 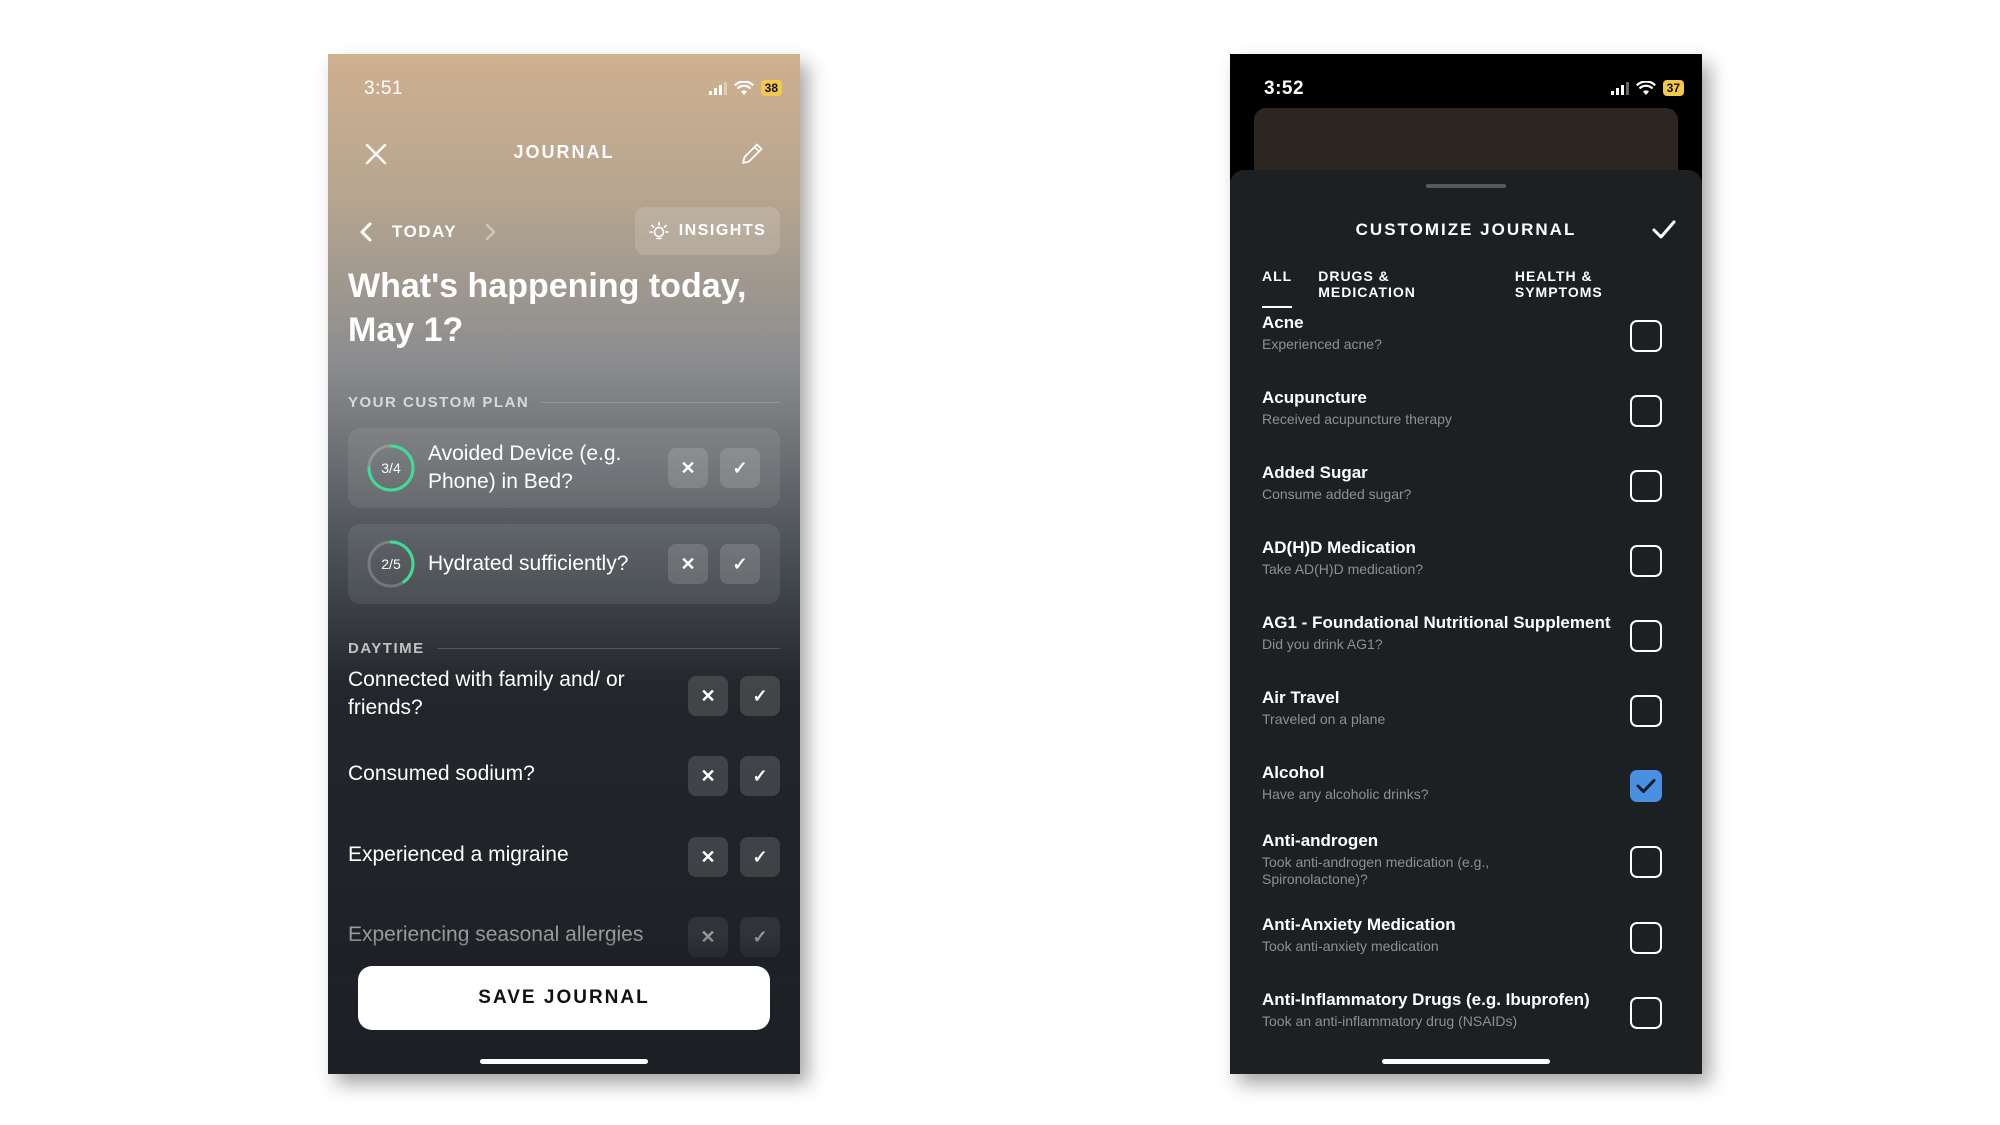 What do you see at coordinates (1390, 1021) in the screenshot?
I see `item-description: Took an anti-inflammatory drug (NSAIDs)` at bounding box center [1390, 1021].